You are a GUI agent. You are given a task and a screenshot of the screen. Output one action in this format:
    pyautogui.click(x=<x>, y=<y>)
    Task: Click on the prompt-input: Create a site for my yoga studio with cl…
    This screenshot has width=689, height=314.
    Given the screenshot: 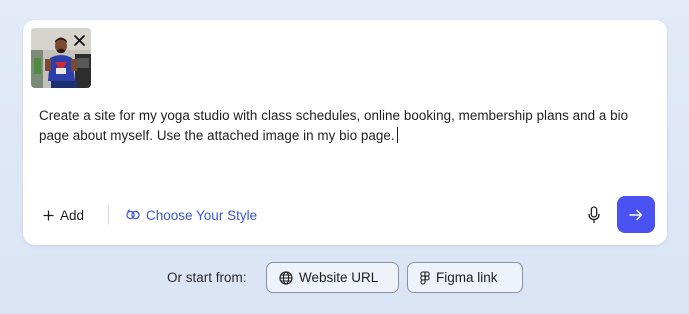 What is the action you would take?
    pyautogui.click(x=349, y=126)
    